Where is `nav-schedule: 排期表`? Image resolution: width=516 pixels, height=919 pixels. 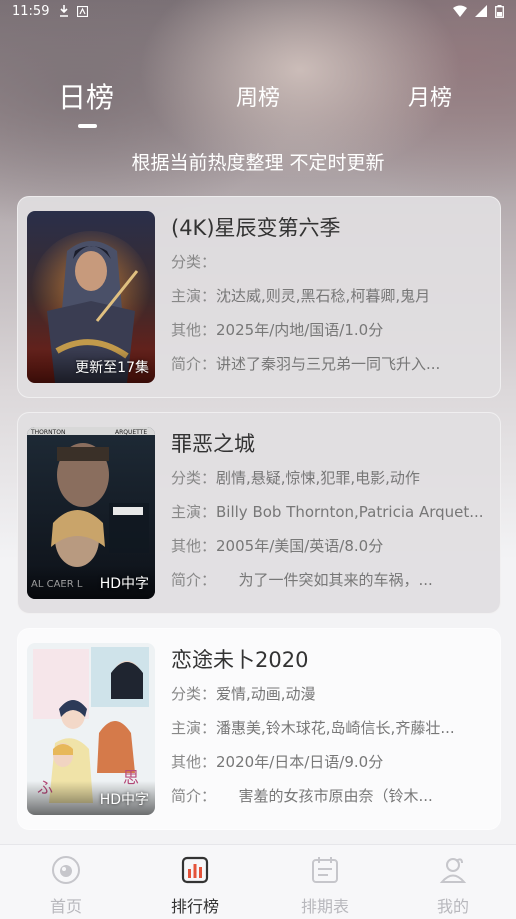 nav-schedule: 排期表 is located at coordinates (325, 886).